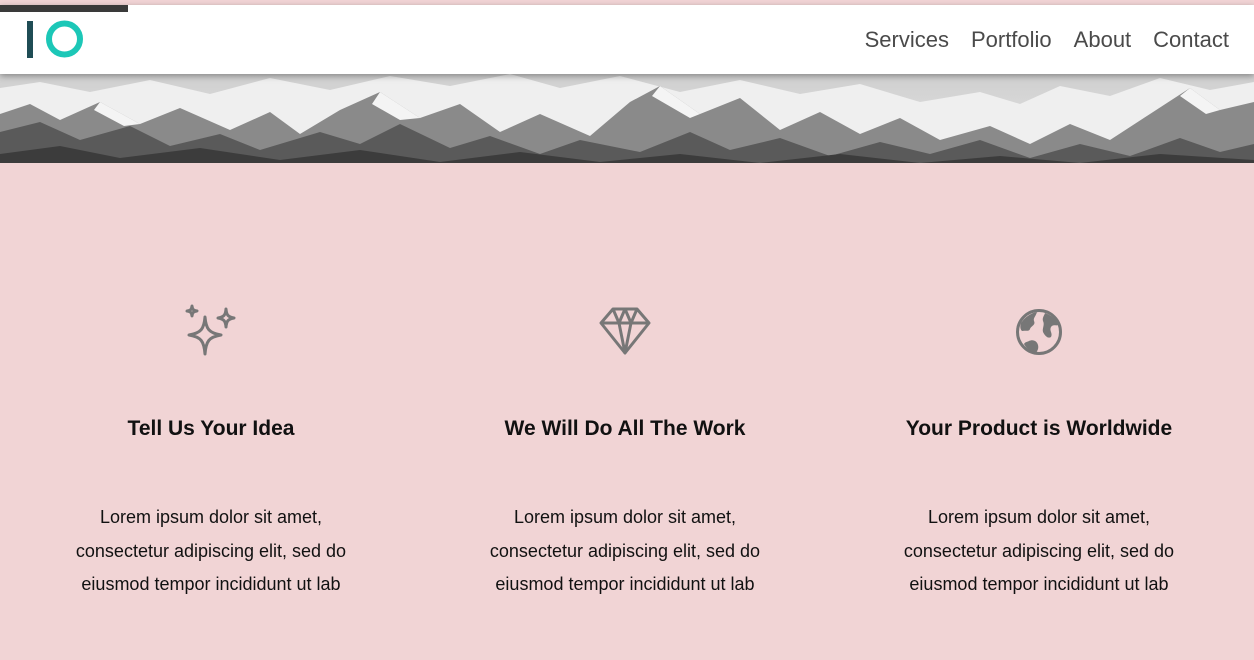 Image resolution: width=1254 pixels, height=660 pixels. I want to click on diamond-icon, so click(625, 331).